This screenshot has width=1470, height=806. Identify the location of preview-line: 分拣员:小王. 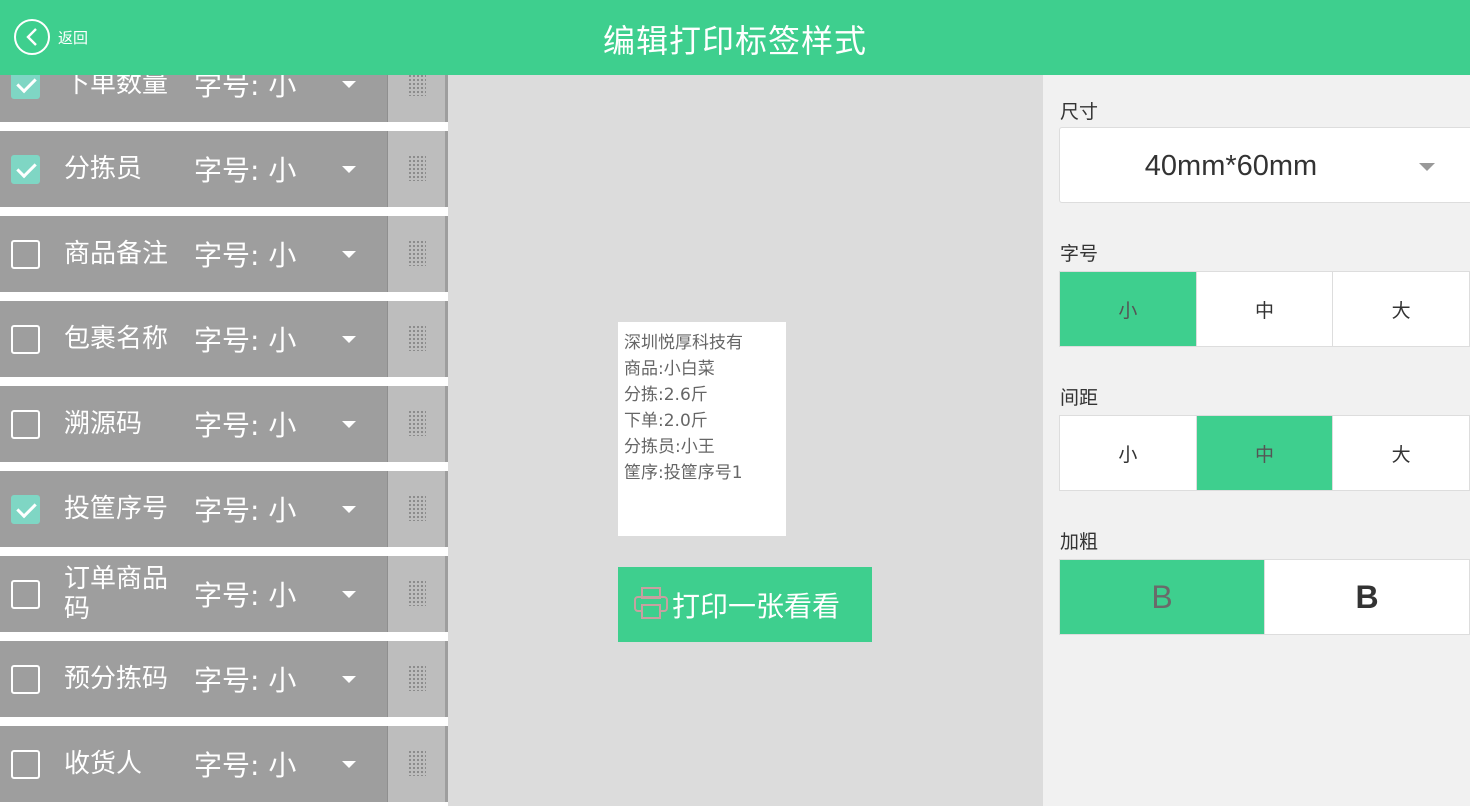
(669, 447).